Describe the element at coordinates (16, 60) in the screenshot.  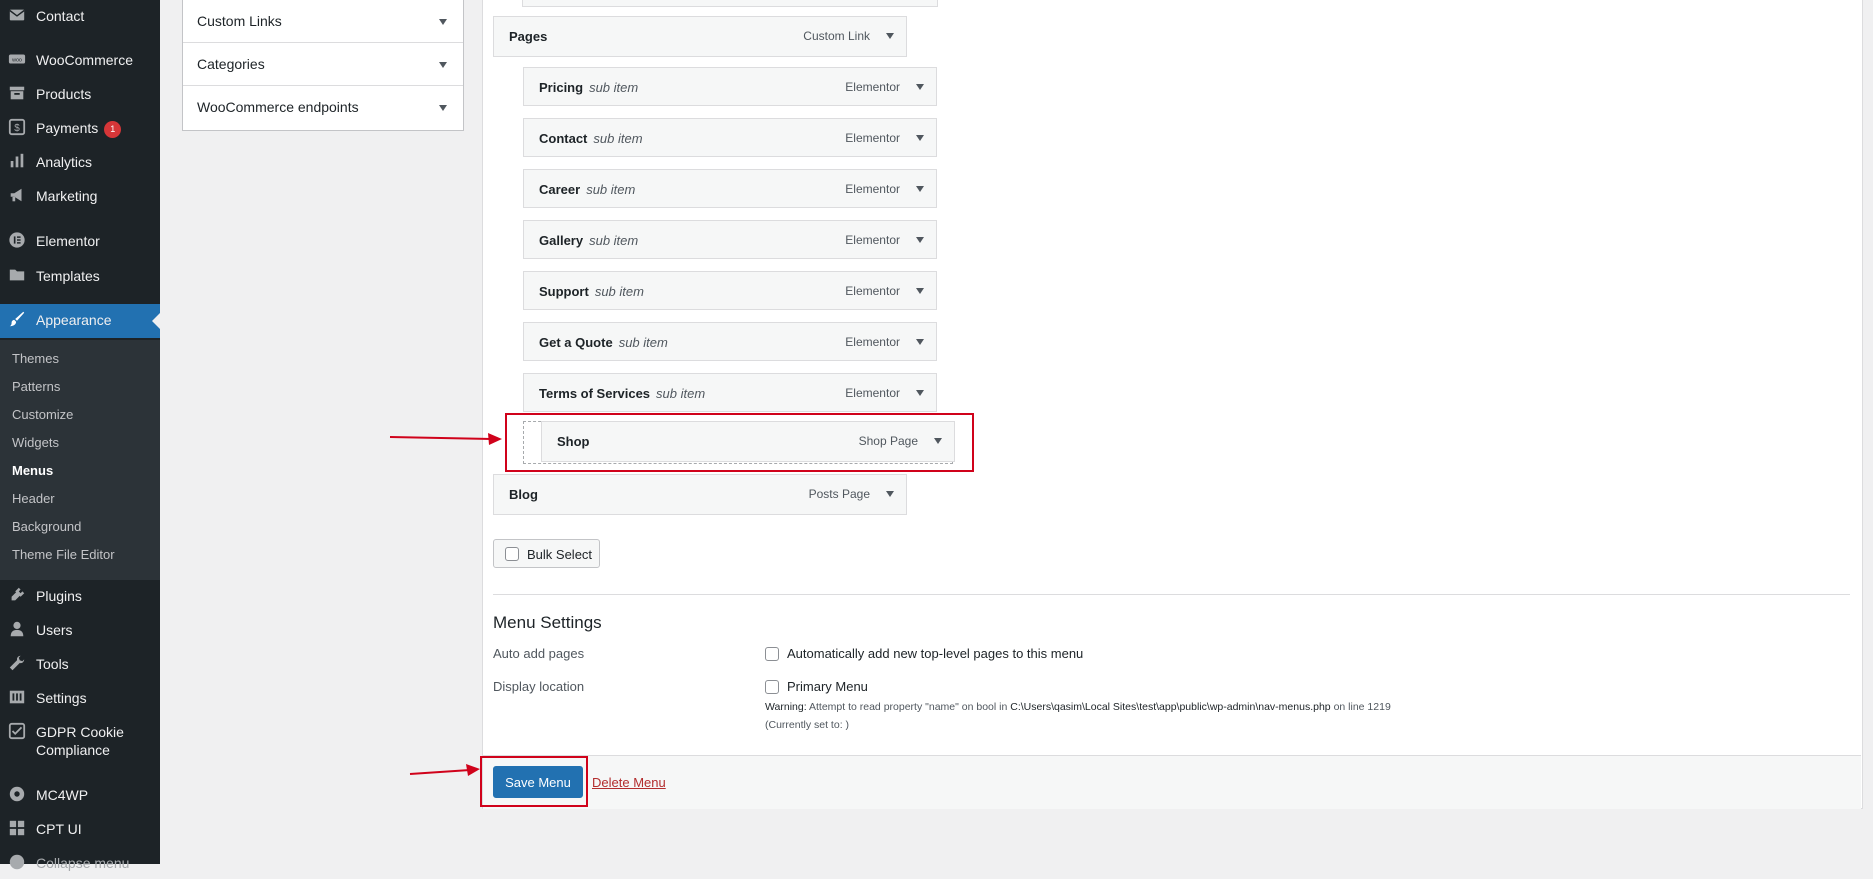
I see `svg-text: woo` at that location.